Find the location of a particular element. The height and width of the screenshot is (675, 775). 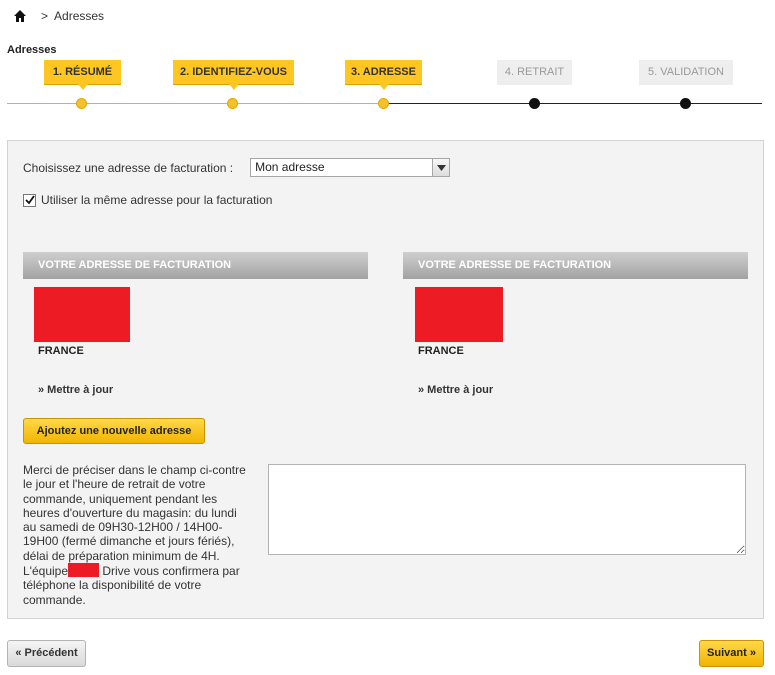

step-adresse: 3. ADRESSE is located at coordinates (383, 75).